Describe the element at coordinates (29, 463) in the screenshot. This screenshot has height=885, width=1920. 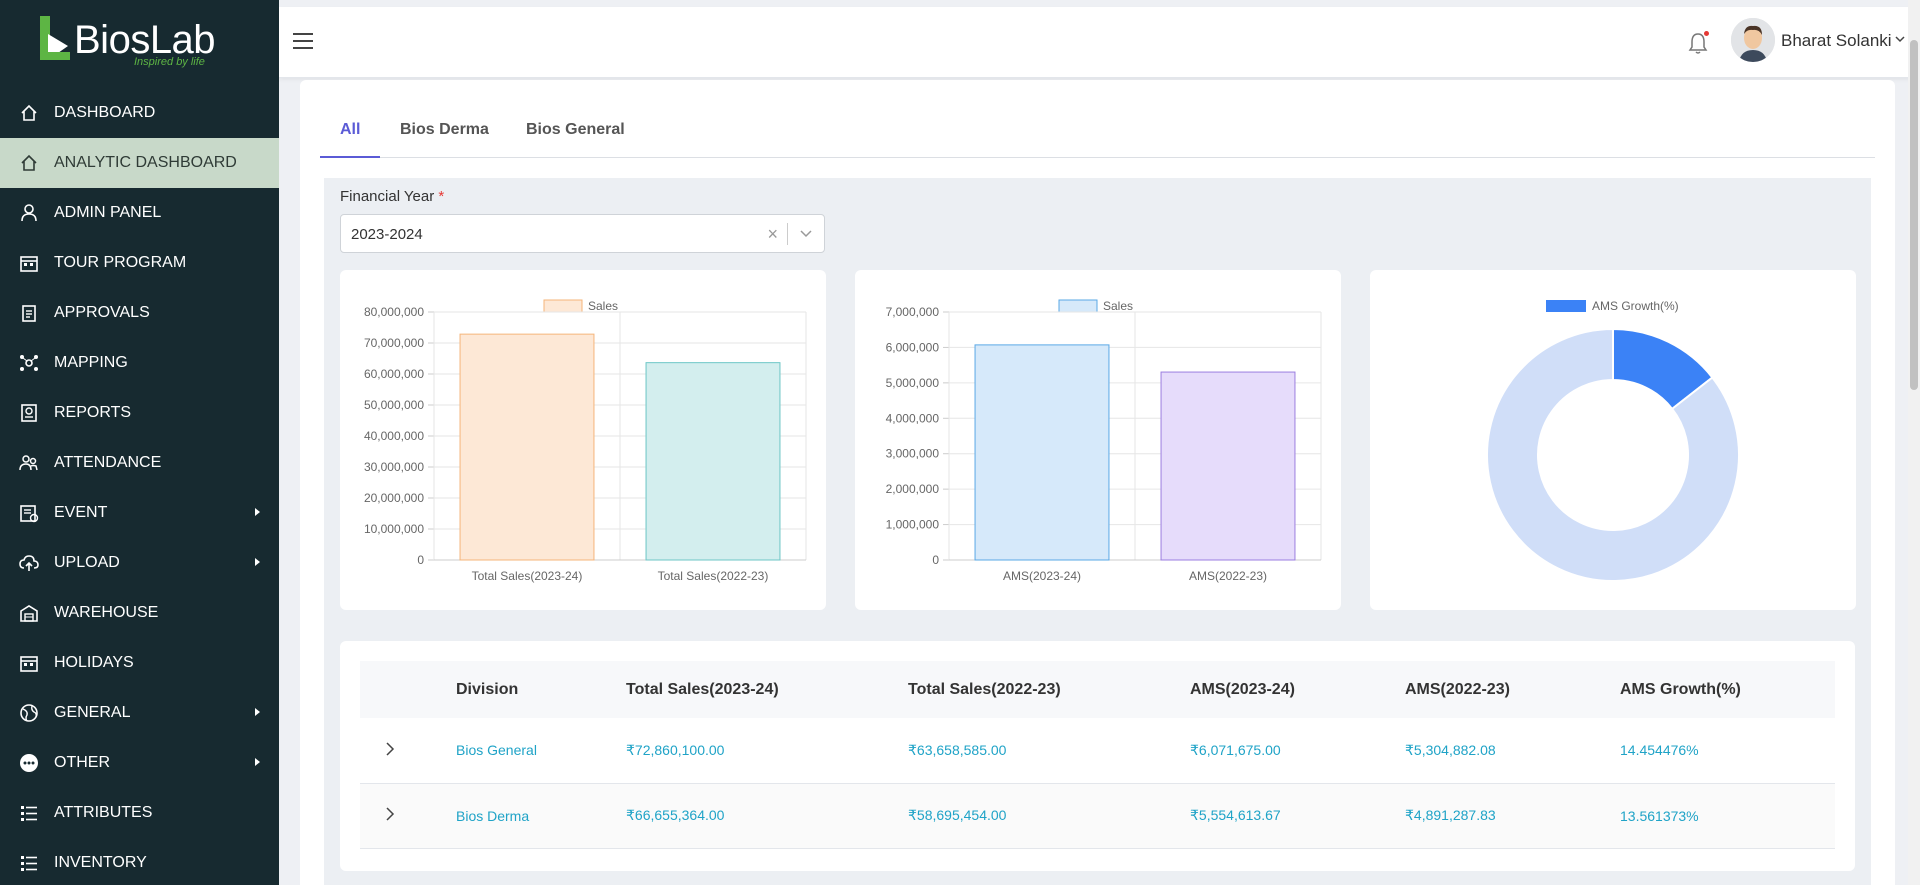
I see `people-icon` at that location.